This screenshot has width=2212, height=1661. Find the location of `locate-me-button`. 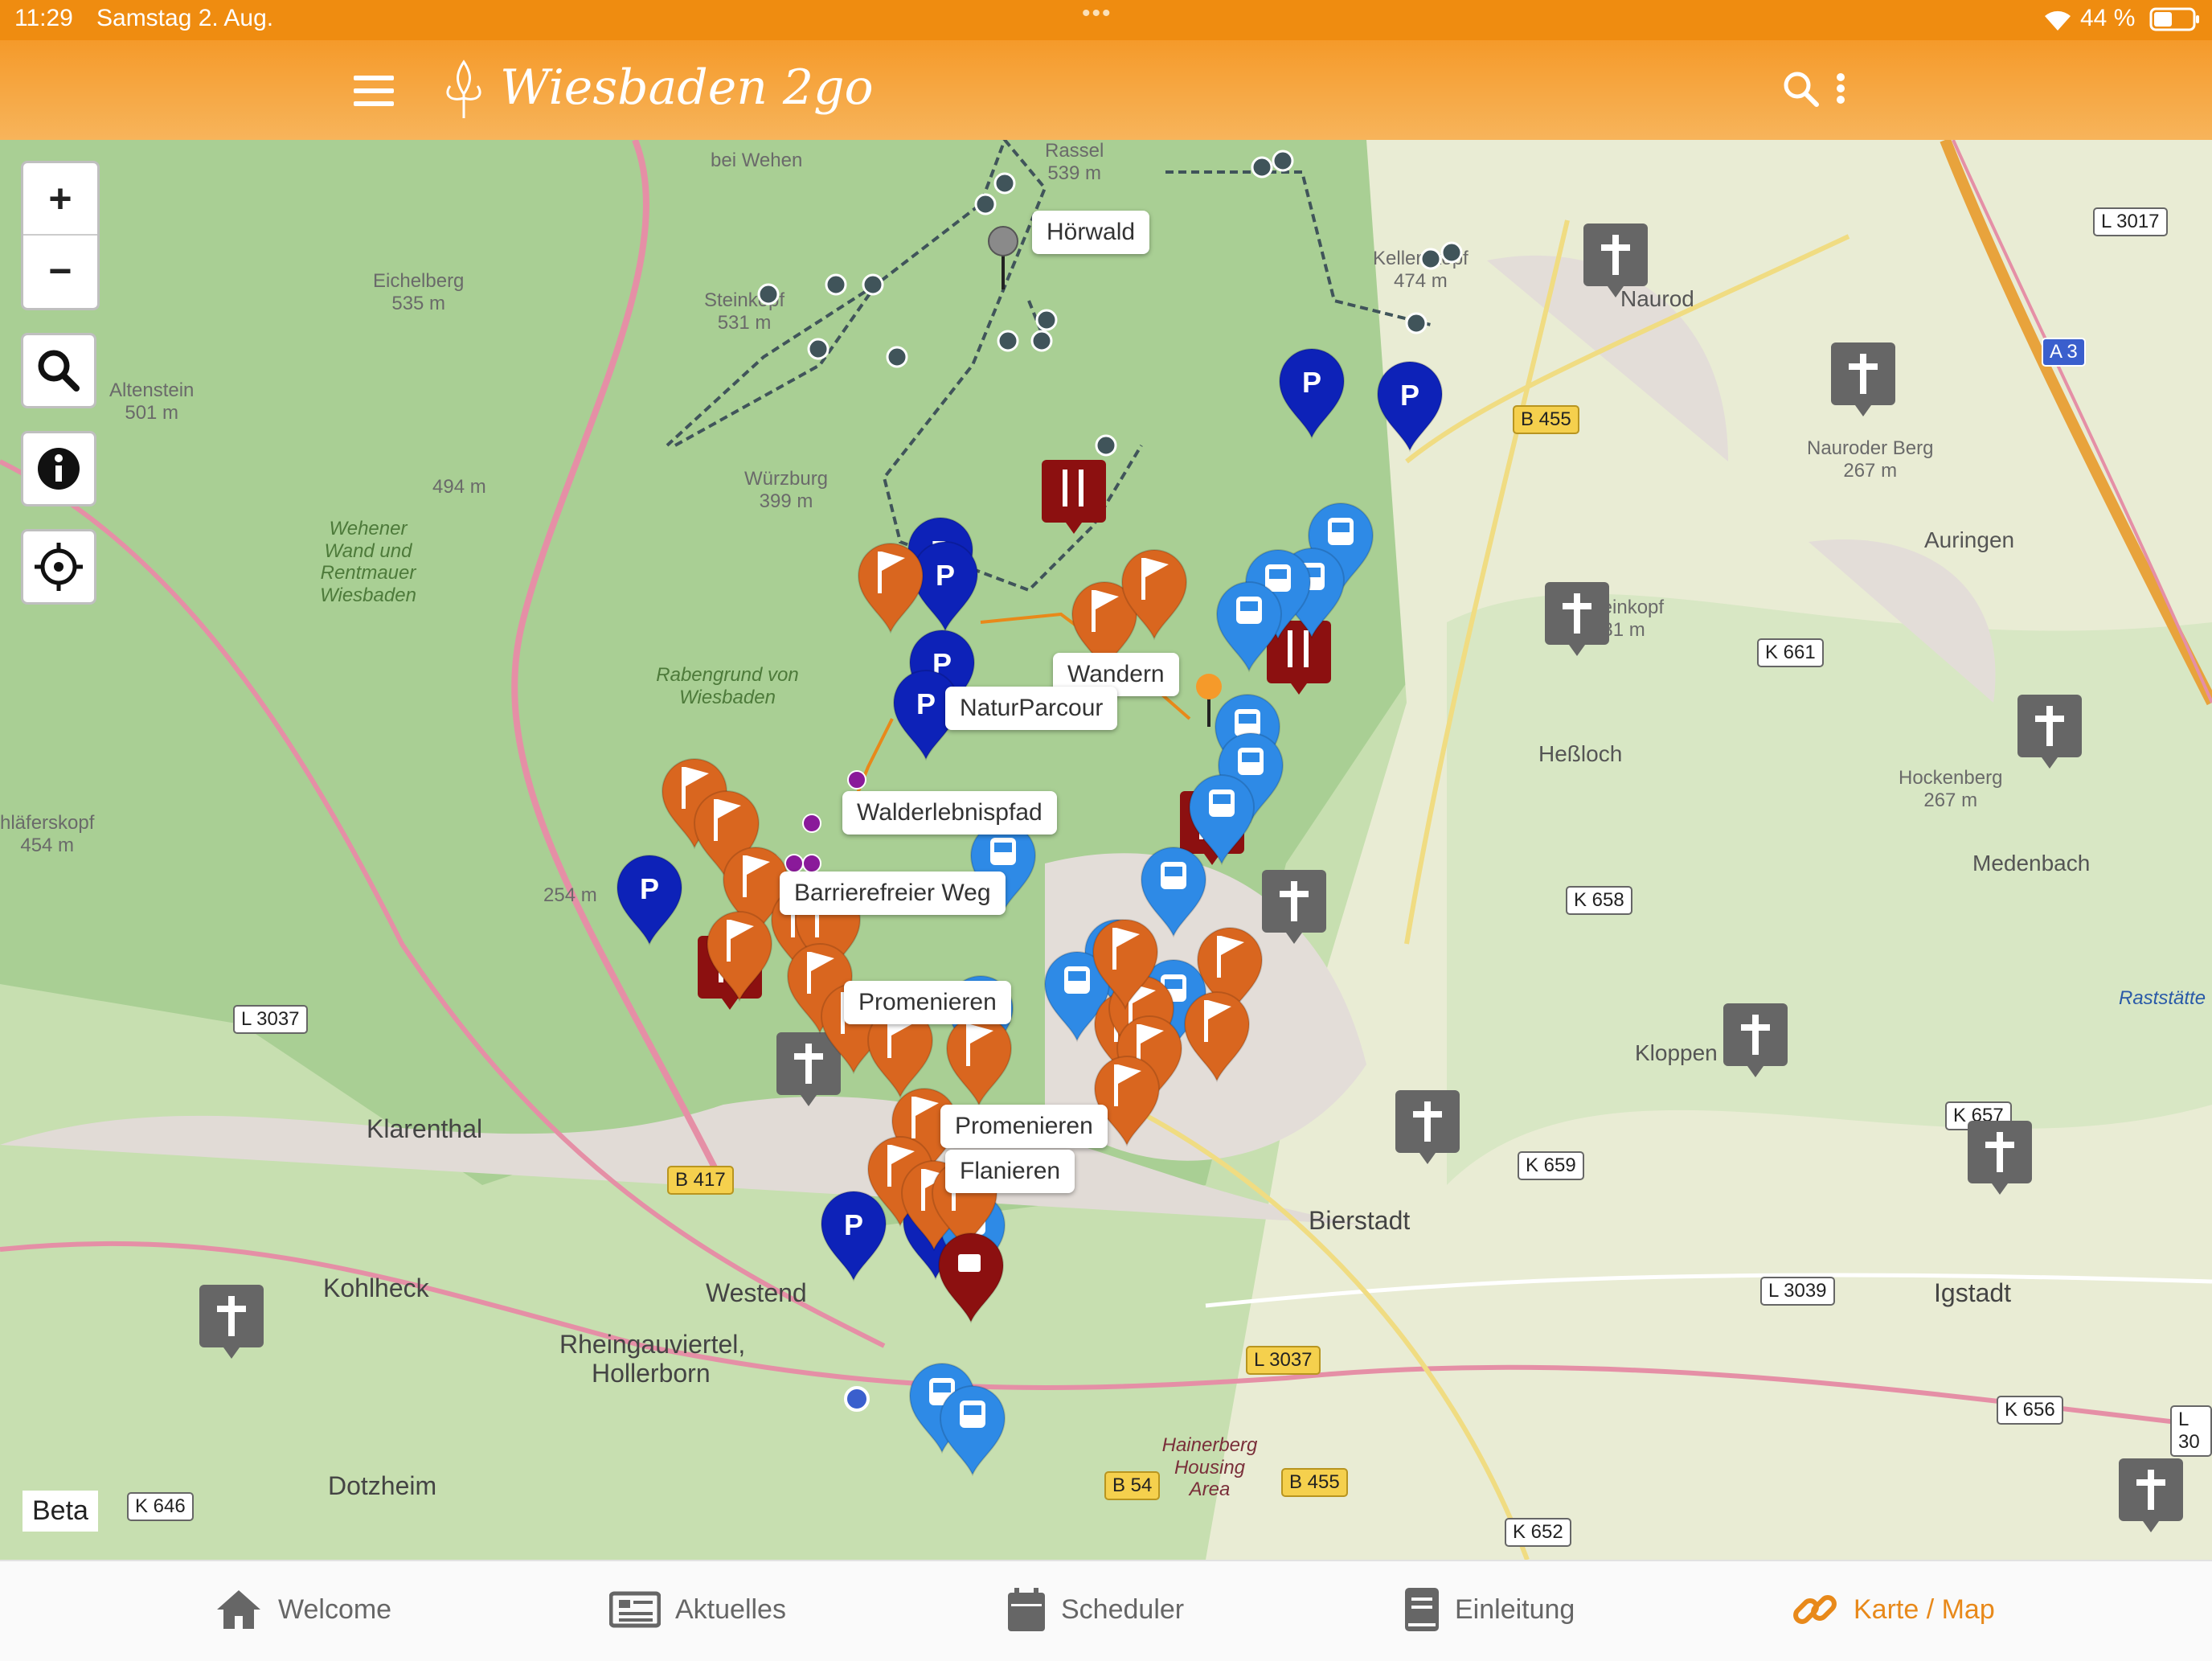

locate-me-button is located at coordinates (58, 567).